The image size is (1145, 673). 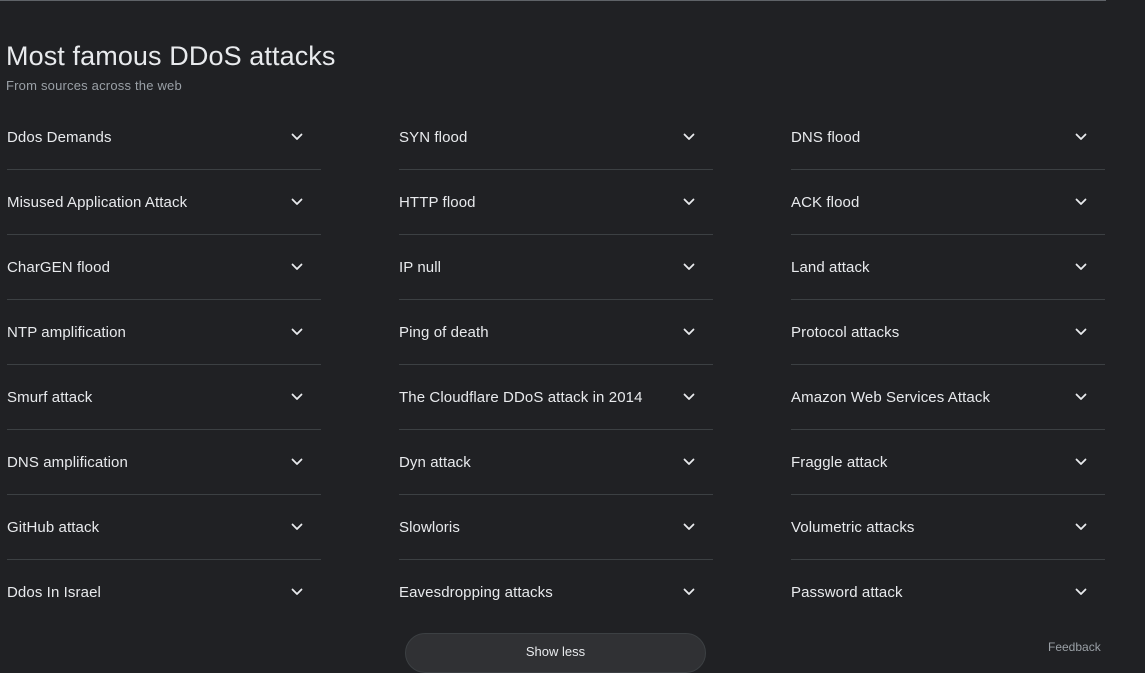 I want to click on accordion-item: Ddos Demands, so click(x=164, y=137).